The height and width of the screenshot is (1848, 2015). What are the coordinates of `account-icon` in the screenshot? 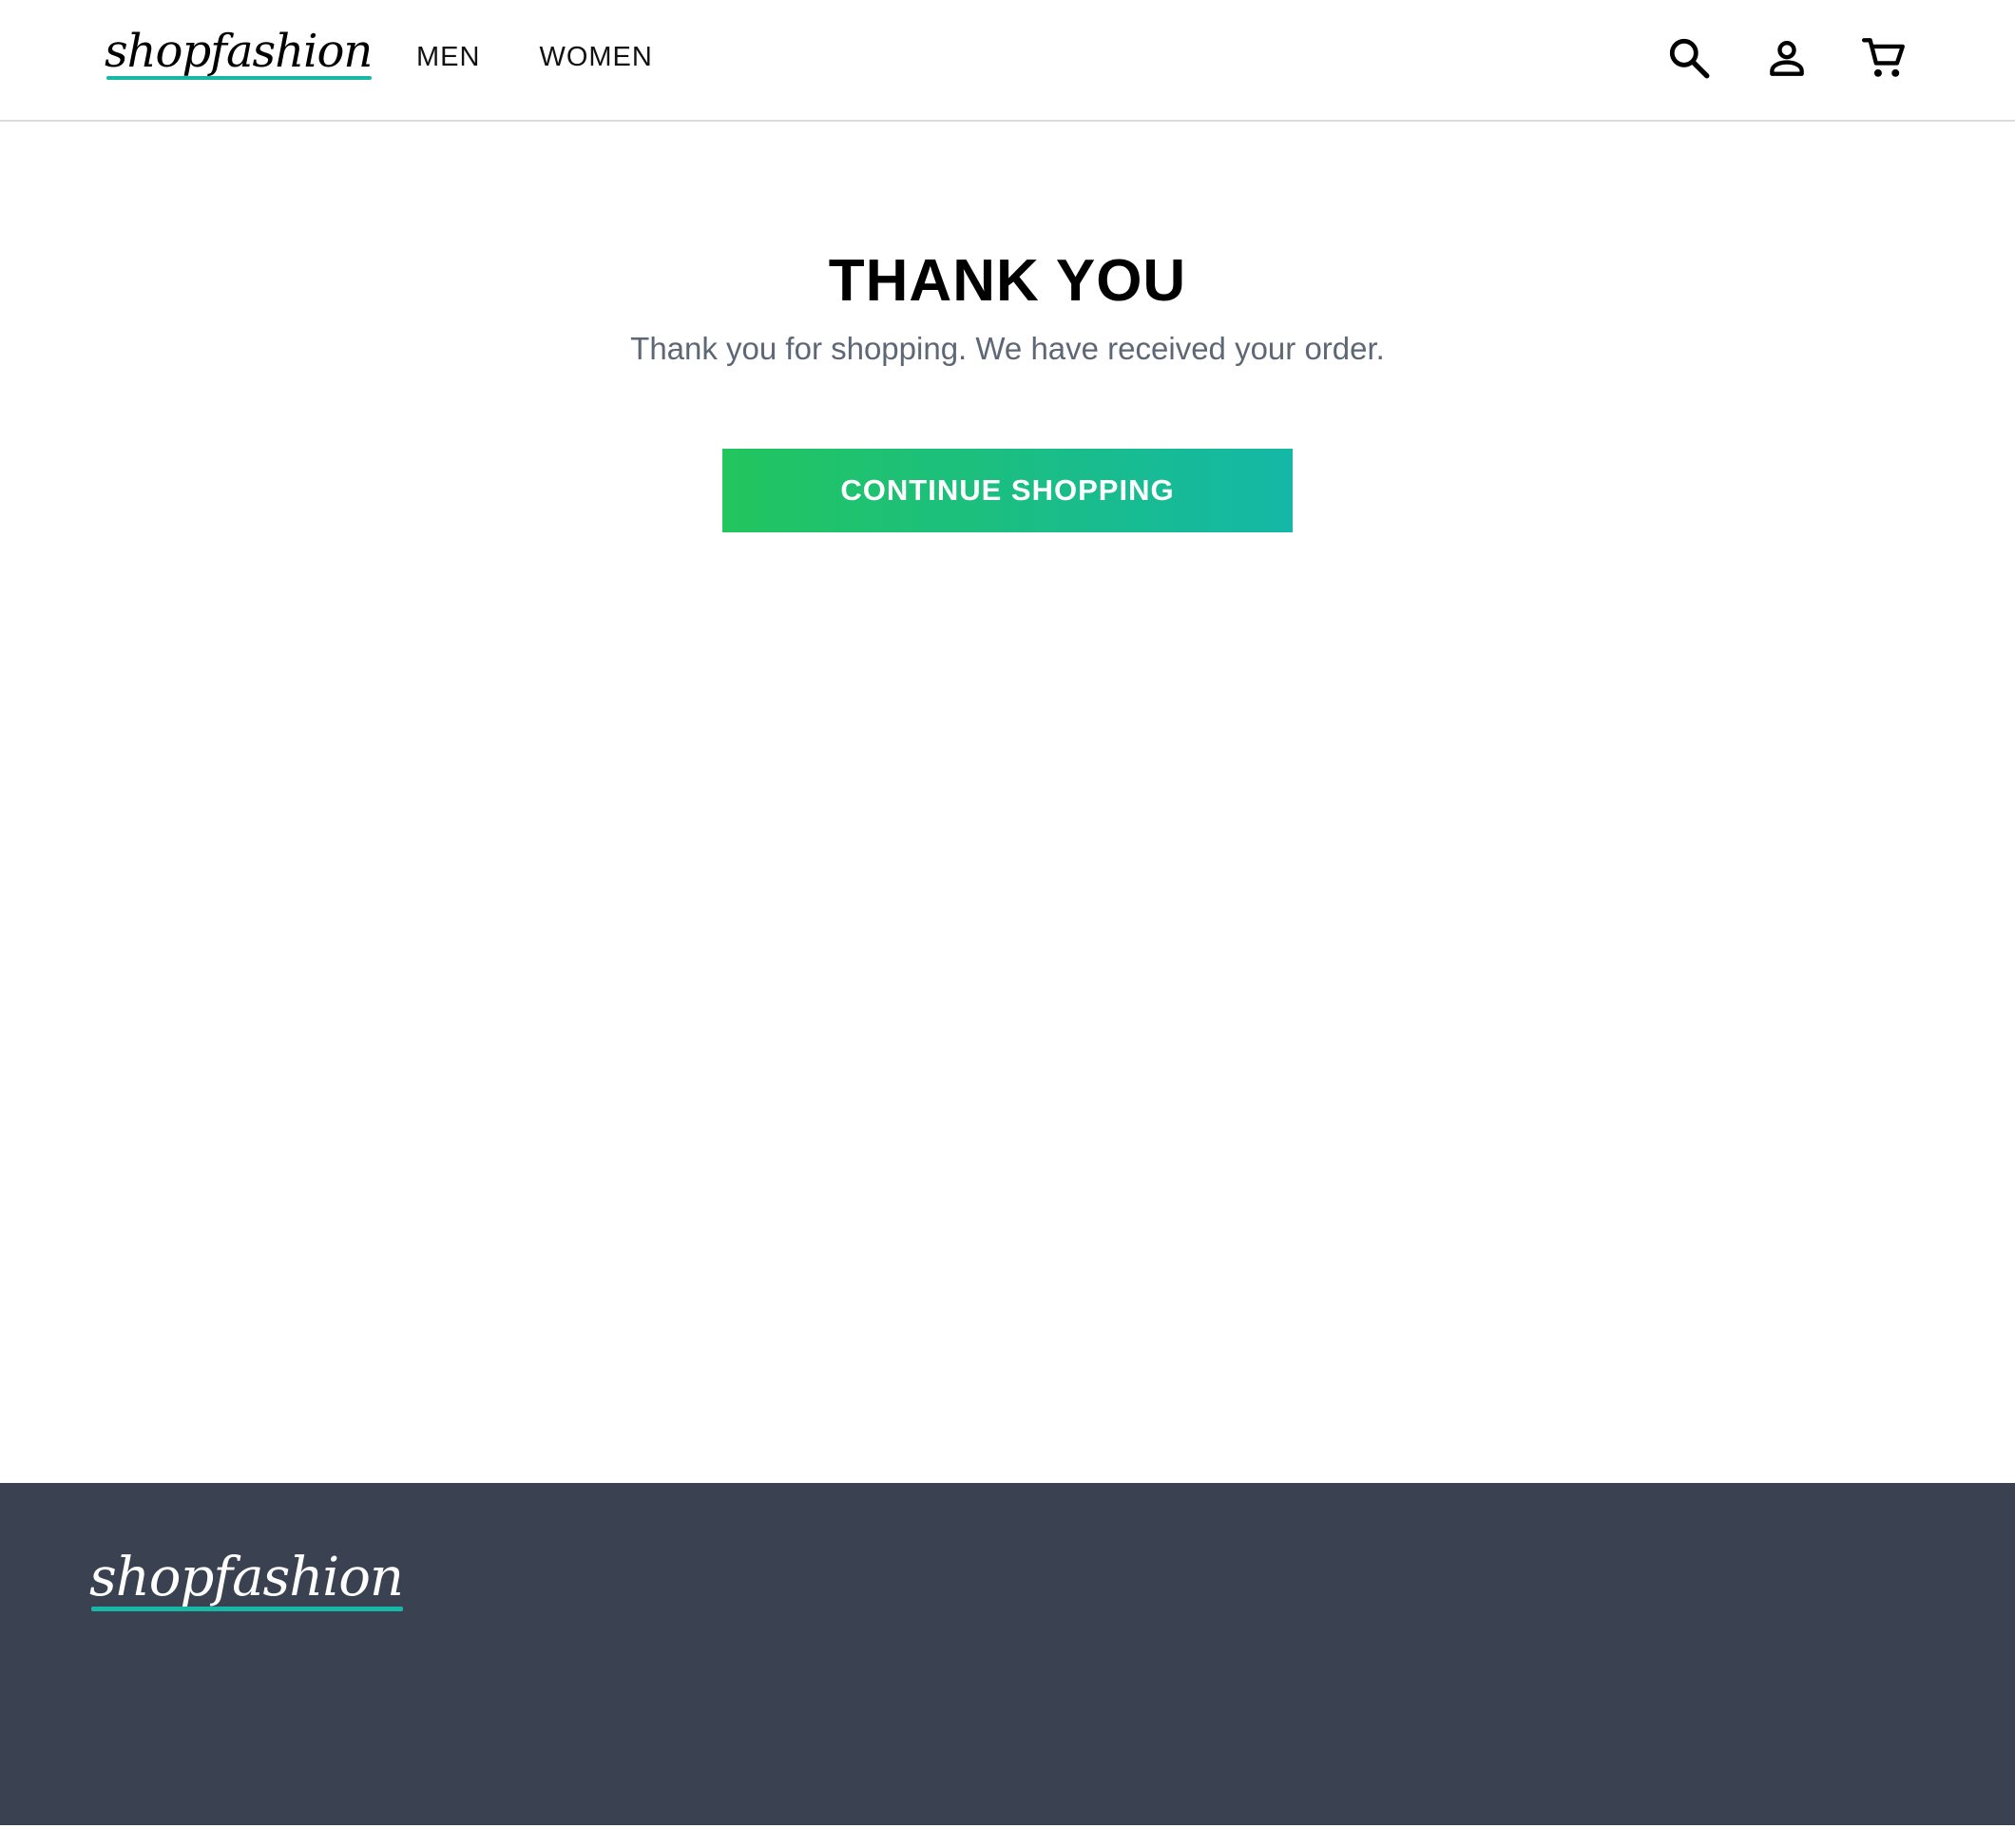 It's located at (1787, 58).